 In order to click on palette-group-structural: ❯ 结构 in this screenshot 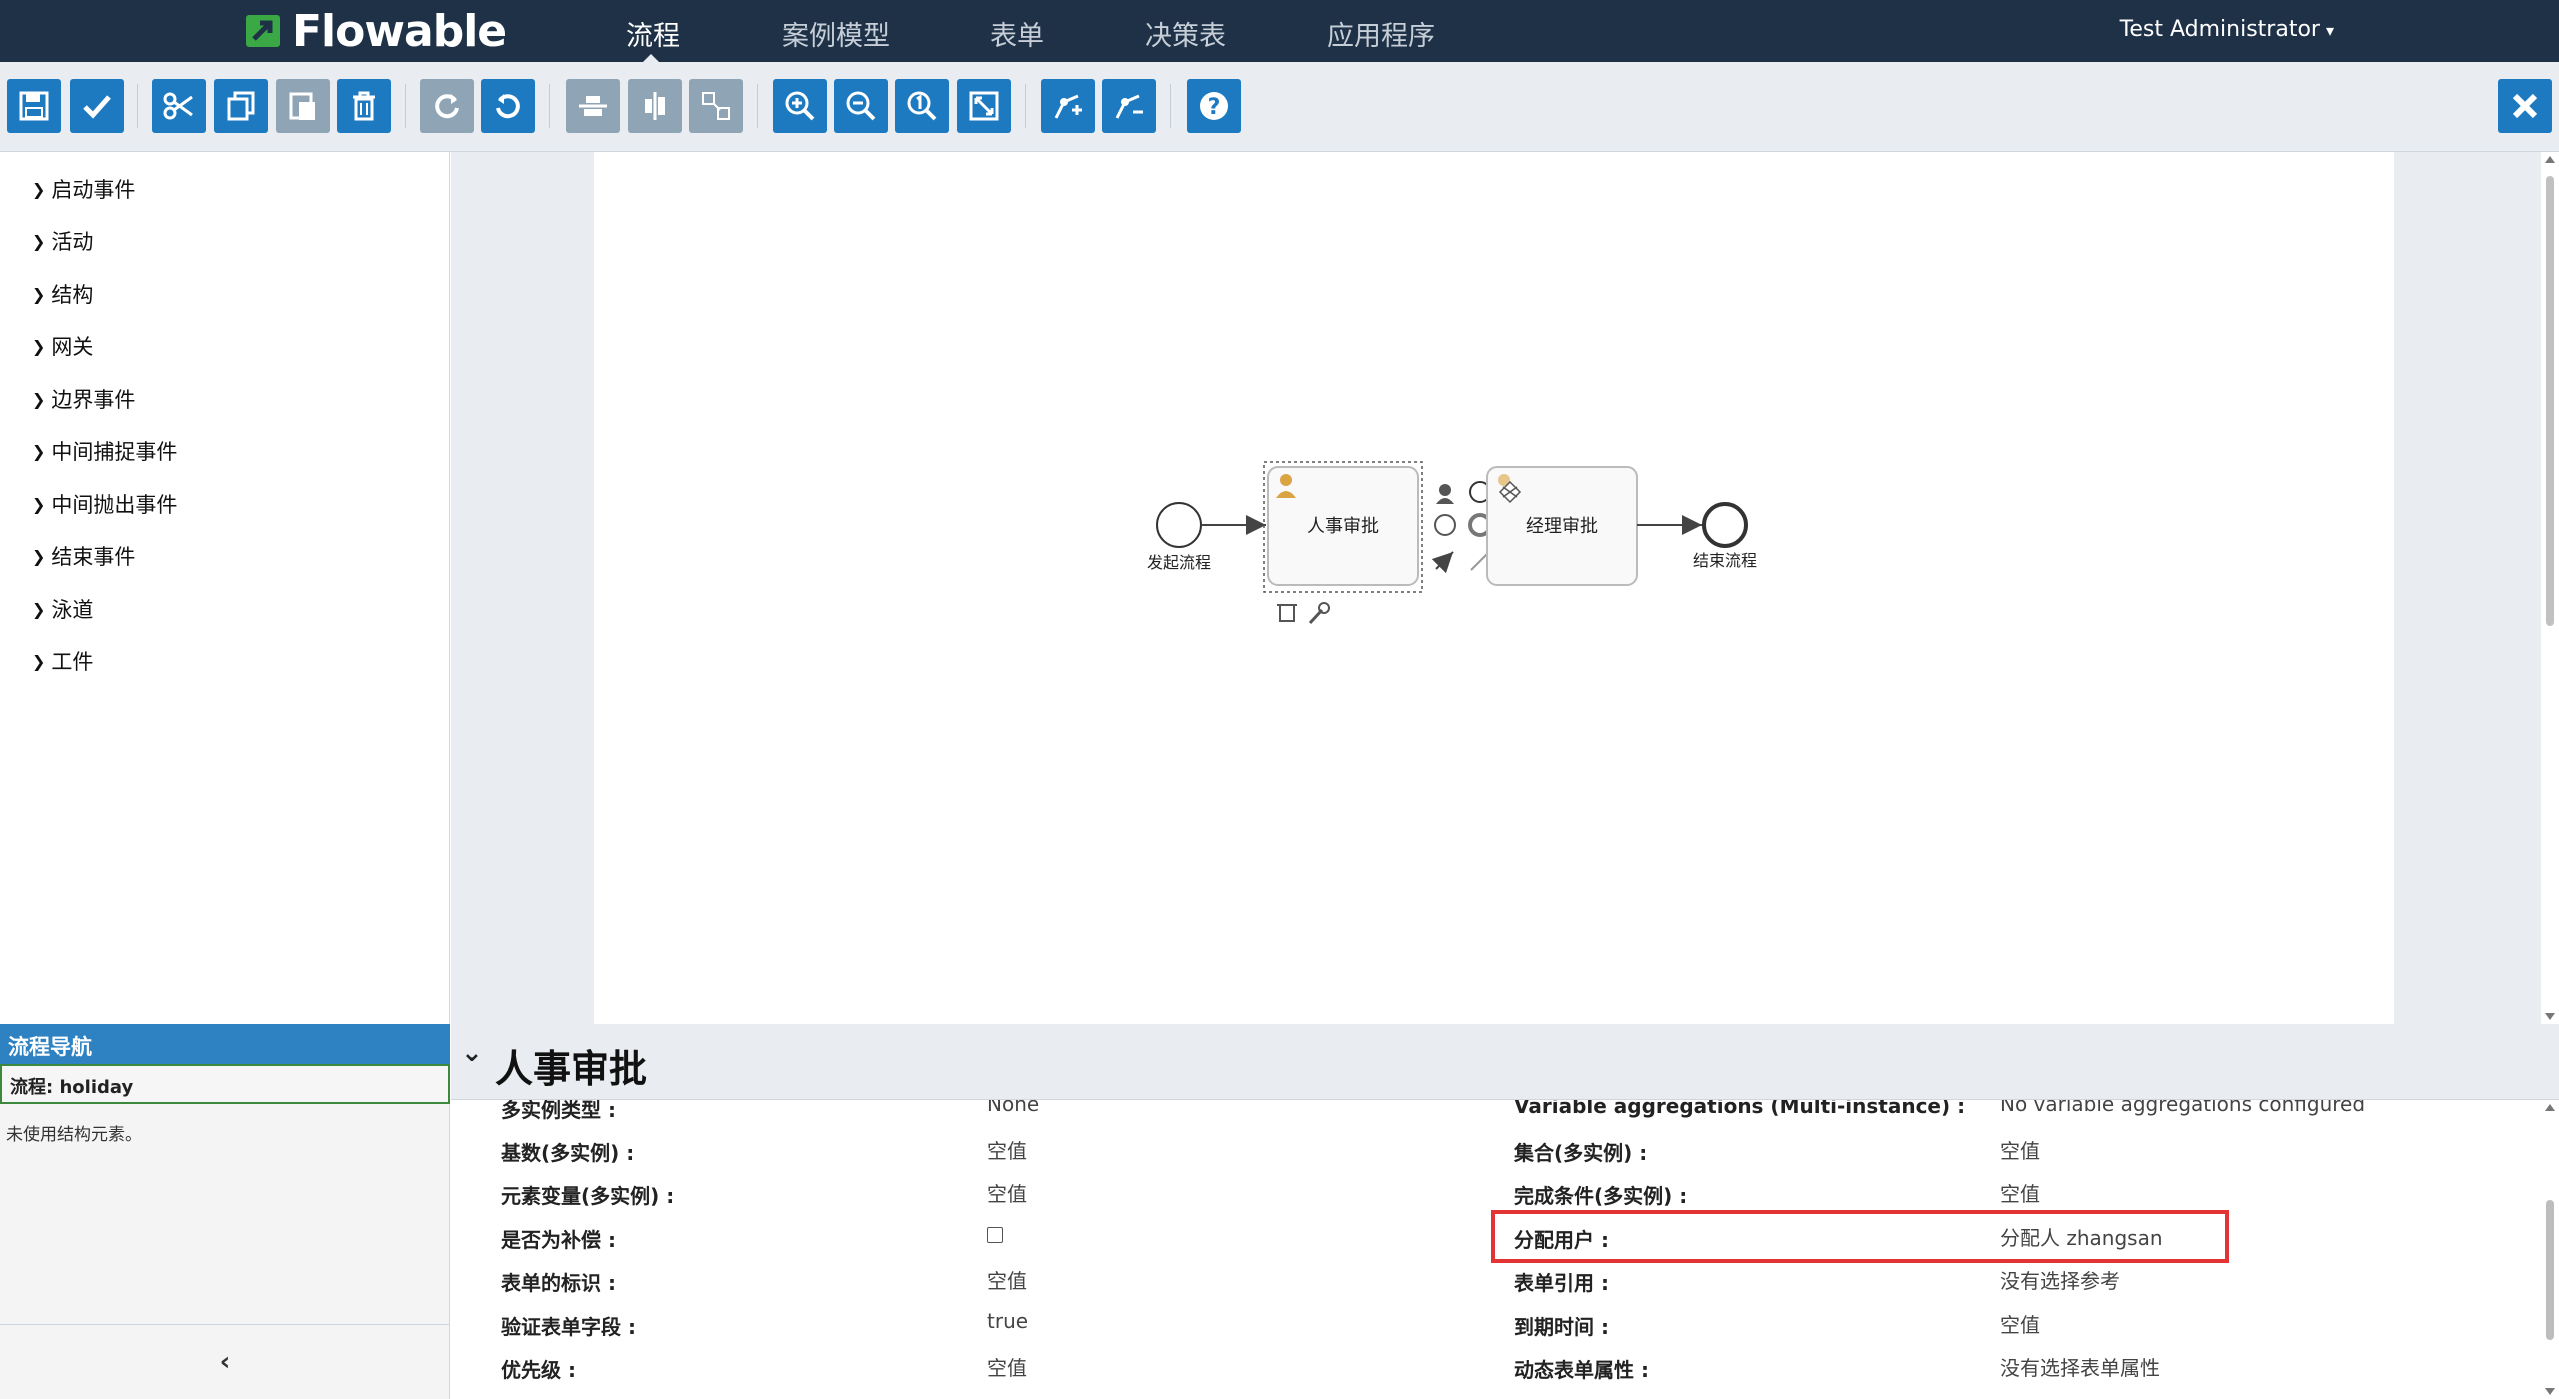, I will do `click(62, 294)`.